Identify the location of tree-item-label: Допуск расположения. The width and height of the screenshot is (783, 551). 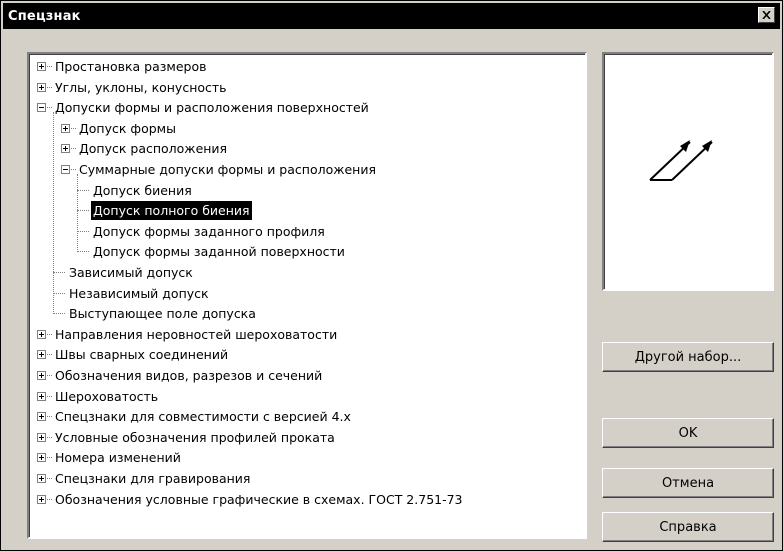
(153, 149).